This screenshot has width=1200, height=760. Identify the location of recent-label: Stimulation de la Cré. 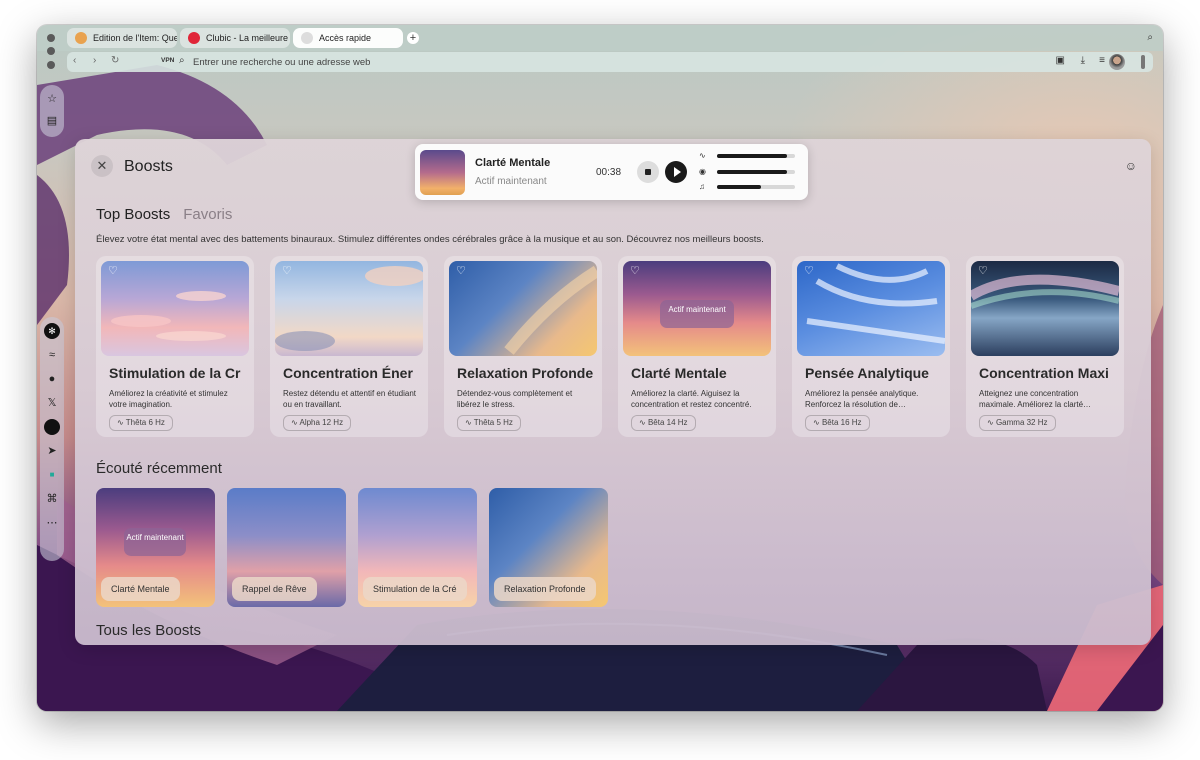
(415, 589).